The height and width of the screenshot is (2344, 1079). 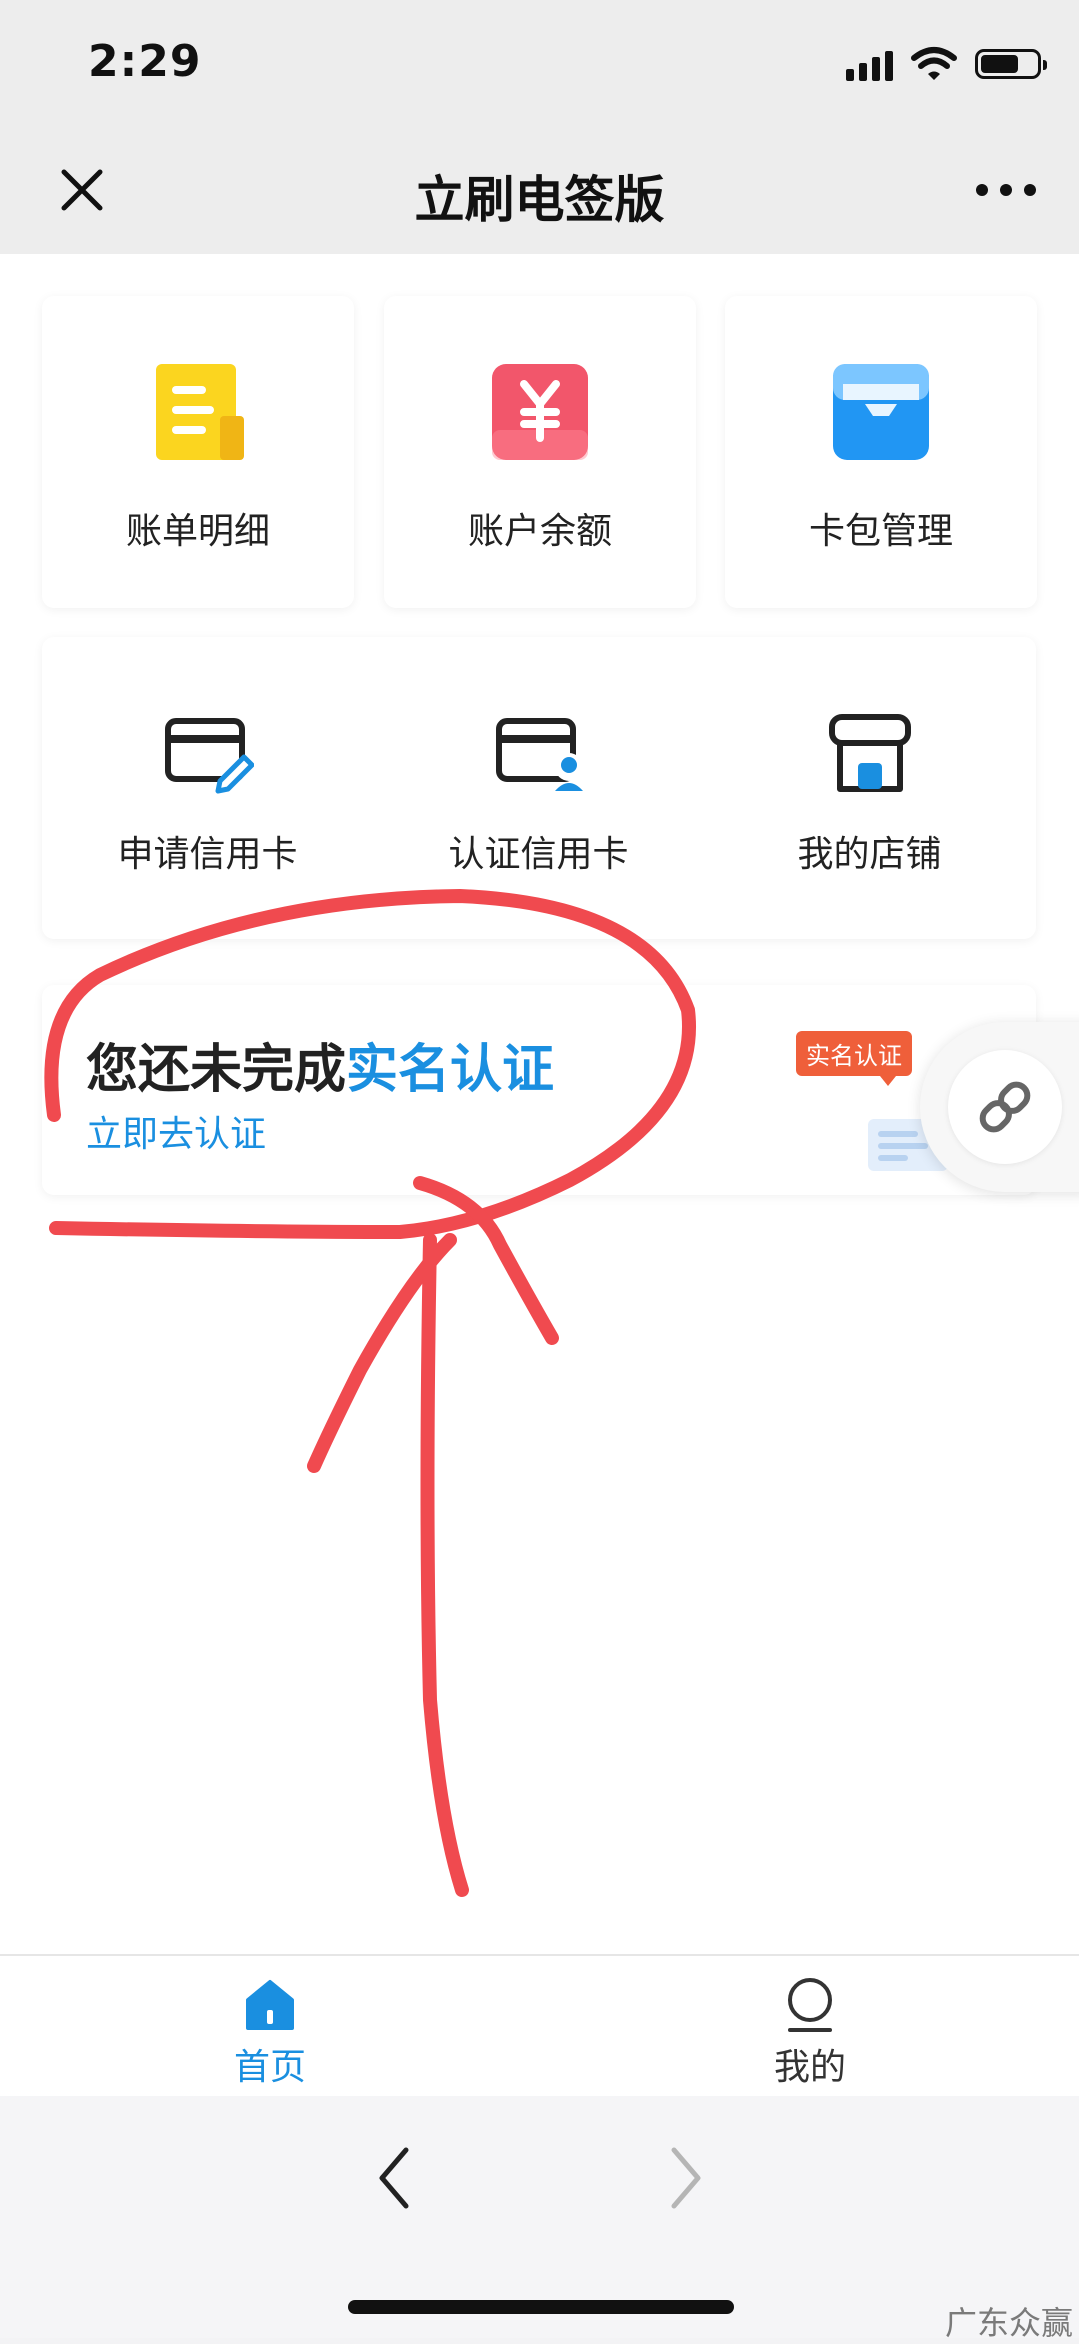 I want to click on bill-detail-icon, so click(x=200, y=412).